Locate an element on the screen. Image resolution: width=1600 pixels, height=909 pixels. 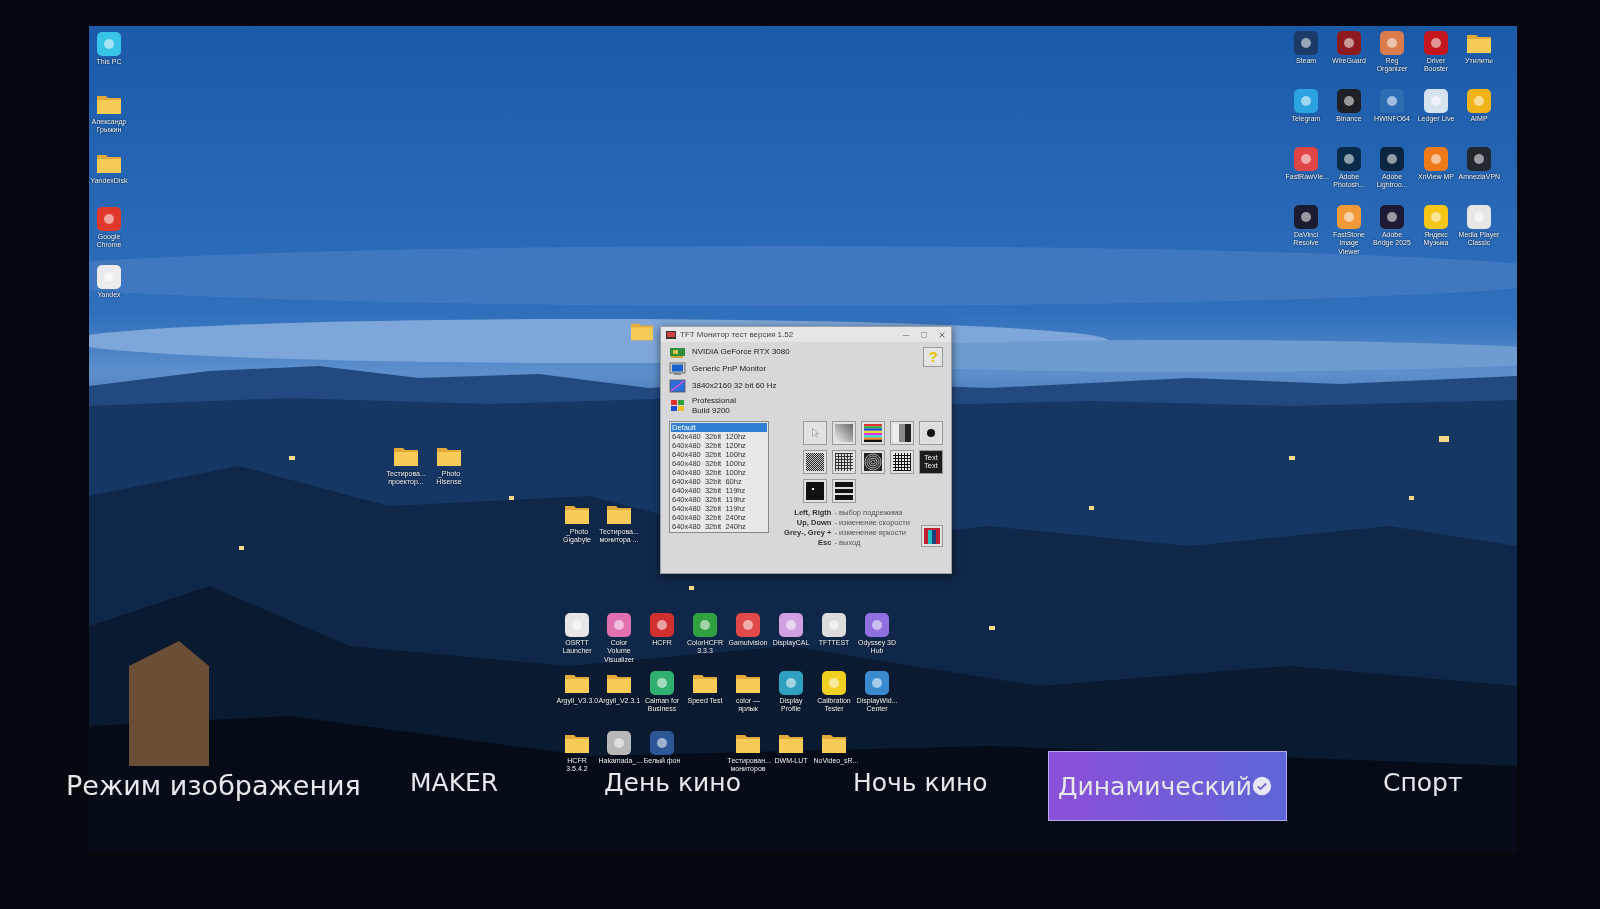
system-info-text: Generic PnP Monitor is located at coordinates (729, 369).